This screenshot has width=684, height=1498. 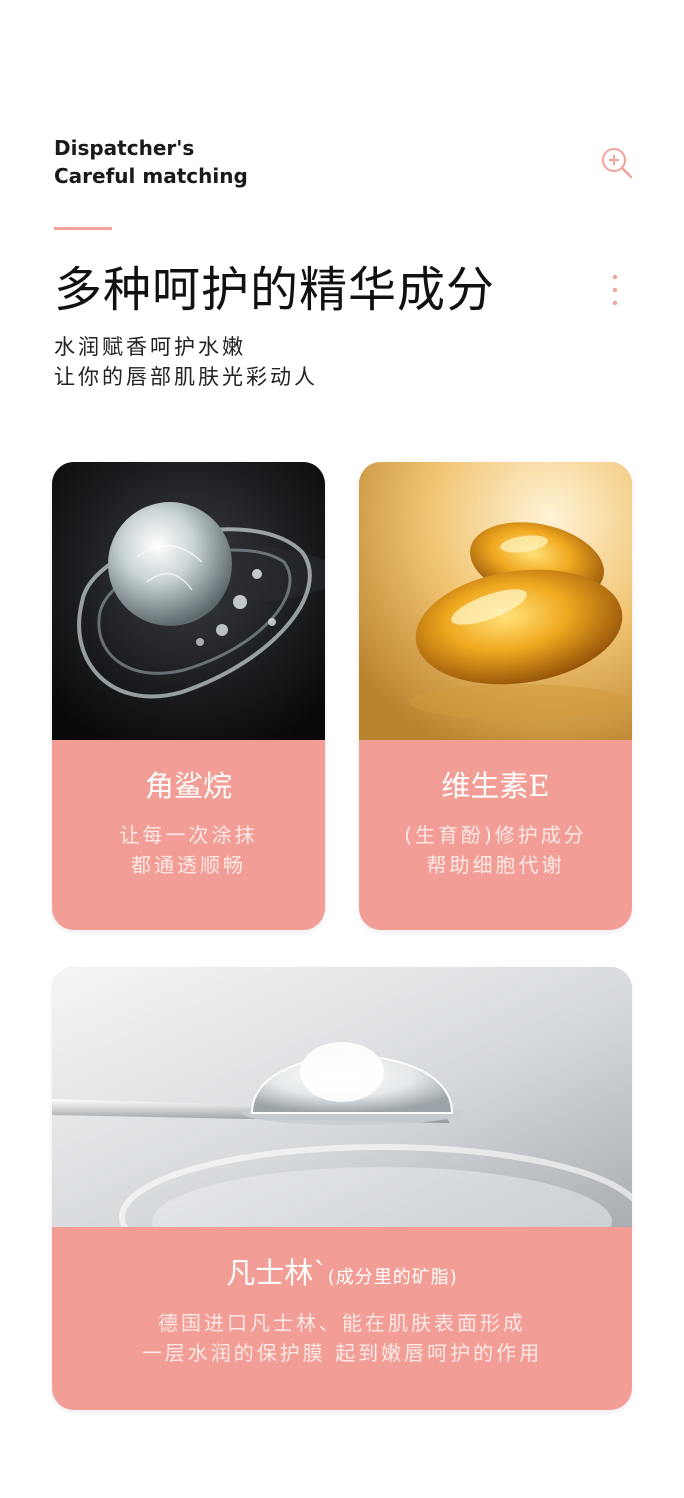 I want to click on card-desc-line2: 帮助细胞代谢, so click(x=495, y=865).